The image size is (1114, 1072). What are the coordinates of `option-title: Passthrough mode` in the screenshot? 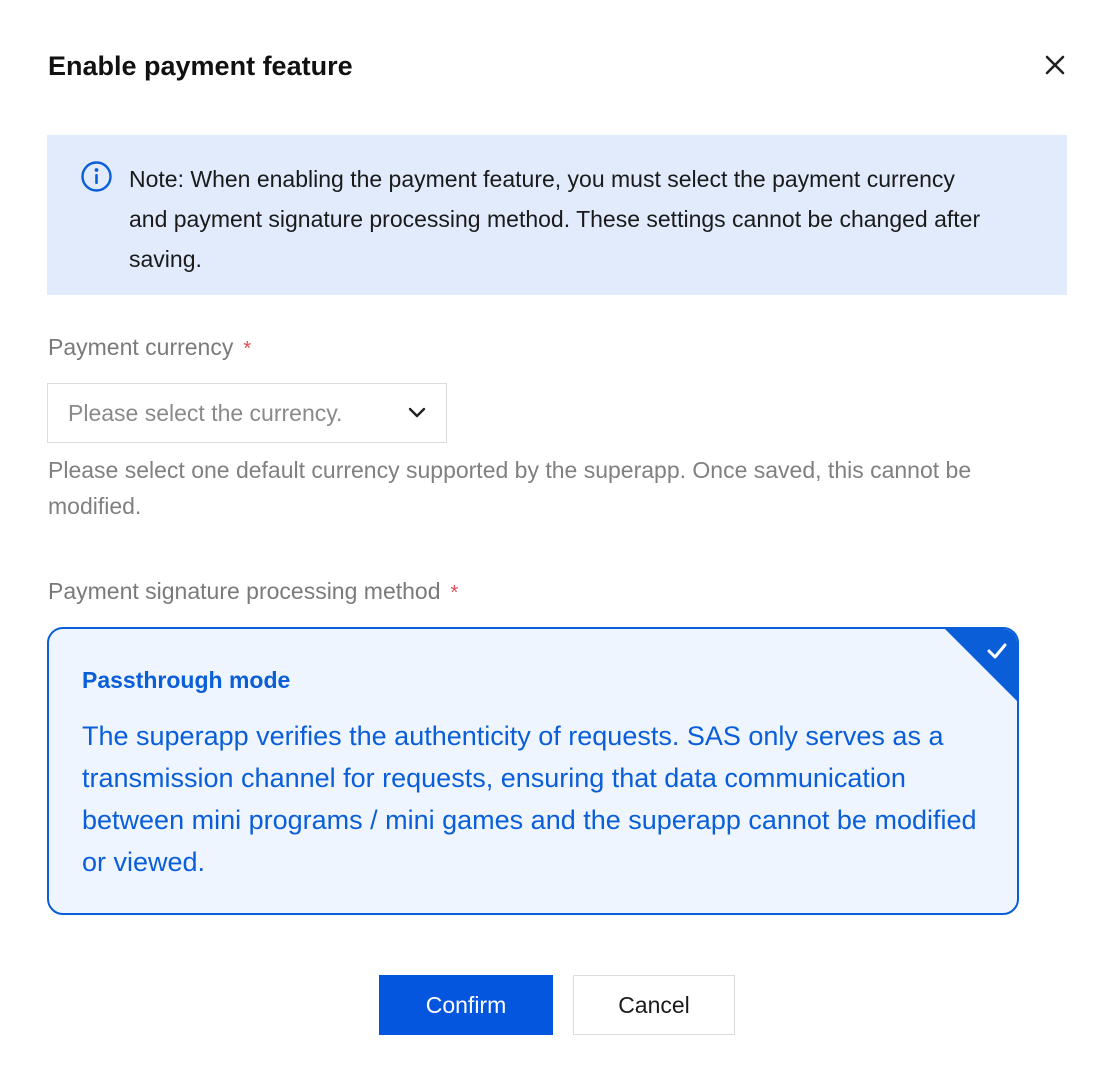 It's located at (186, 680).